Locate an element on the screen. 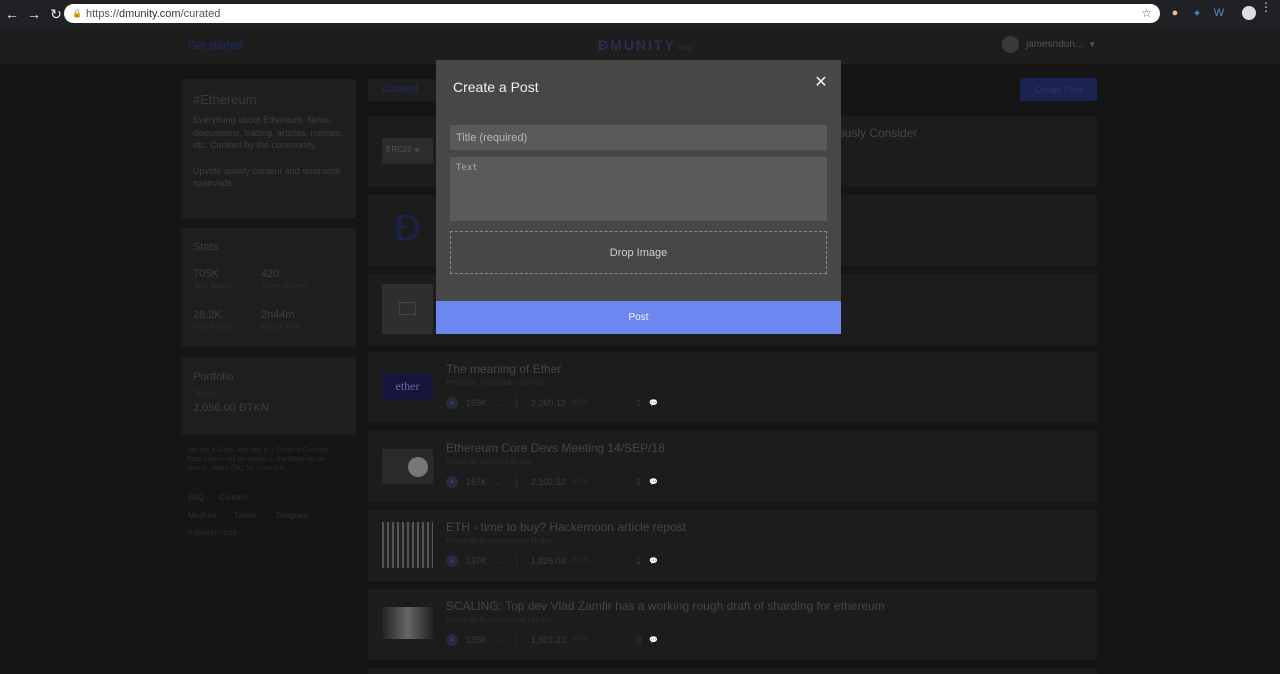 The width and height of the screenshot is (1280, 674). create-post-modal: Create a Post ✕ Drop Image Post is located at coordinates (638, 197).